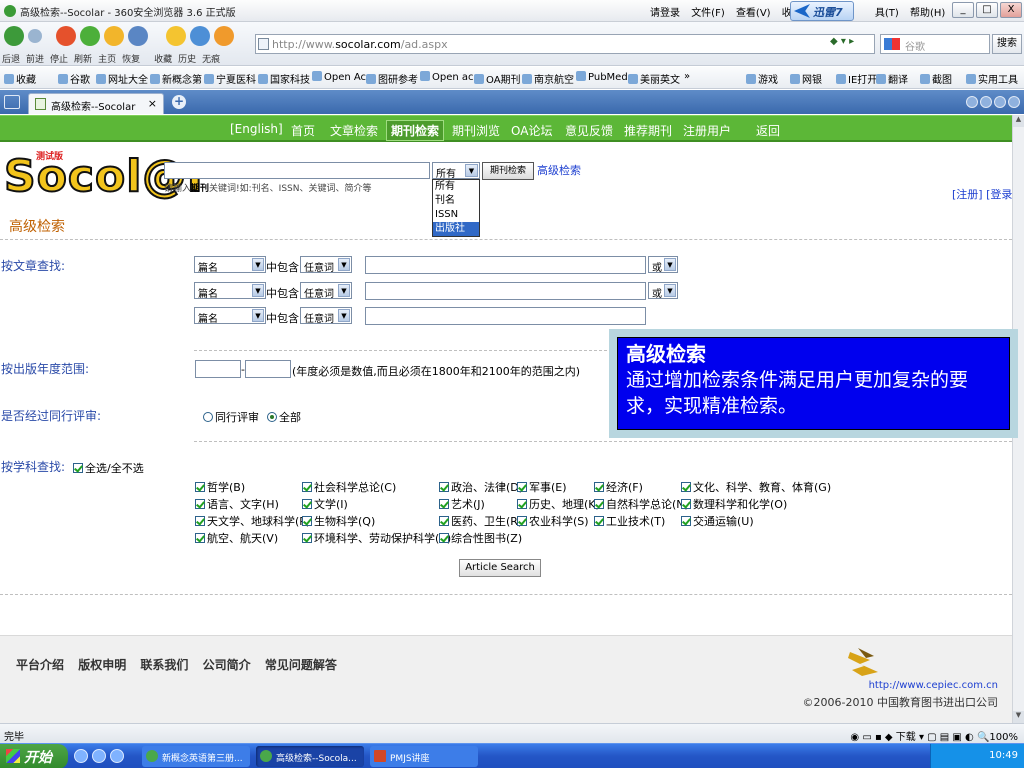 The height and width of the screenshot is (768, 1024). Describe the element at coordinates (456, 187) in the screenshot. I see `dropdown-option: 所有` at that location.